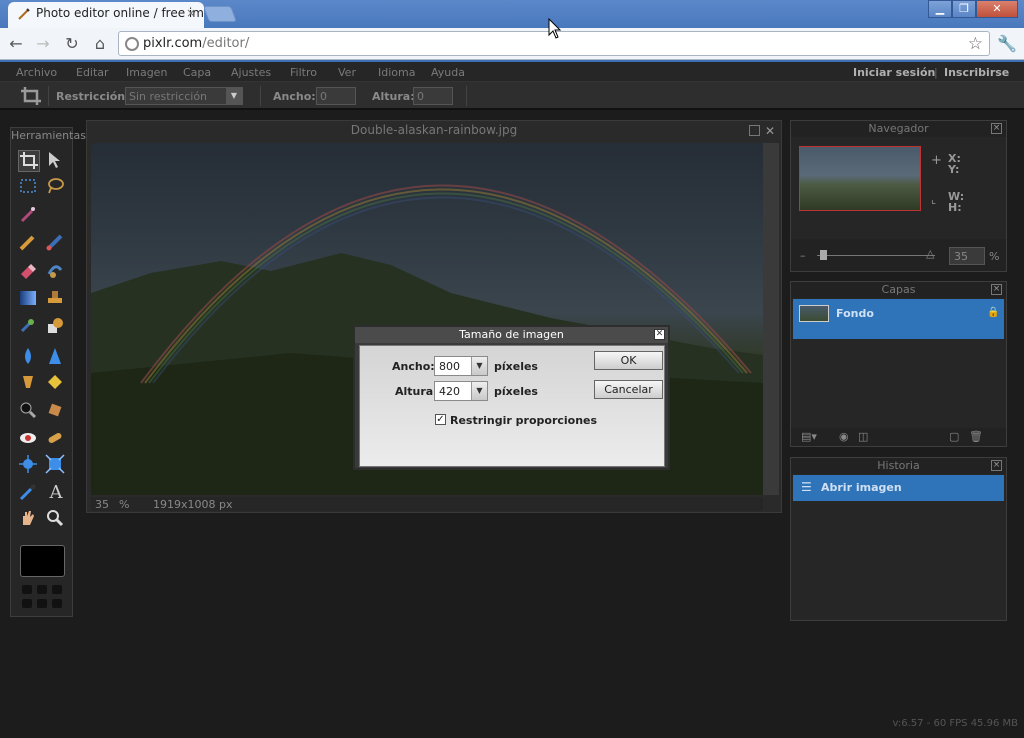 The height and width of the screenshot is (738, 1024). What do you see at coordinates (56, 519) in the screenshot?
I see `zoom-tool` at bounding box center [56, 519].